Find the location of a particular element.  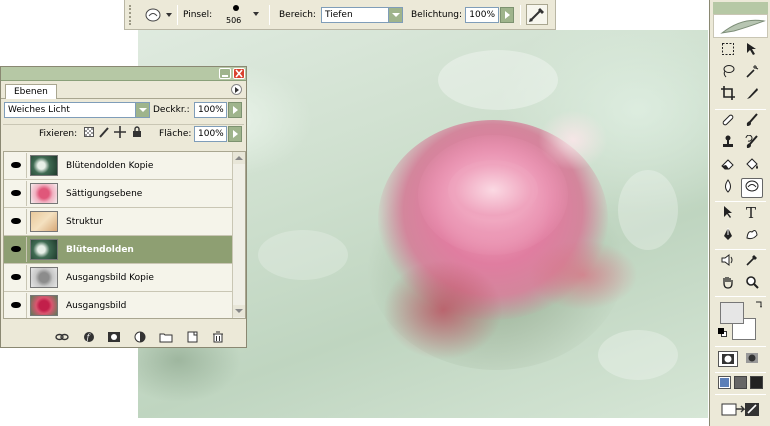

range-select: Tiefen is located at coordinates (362, 15).